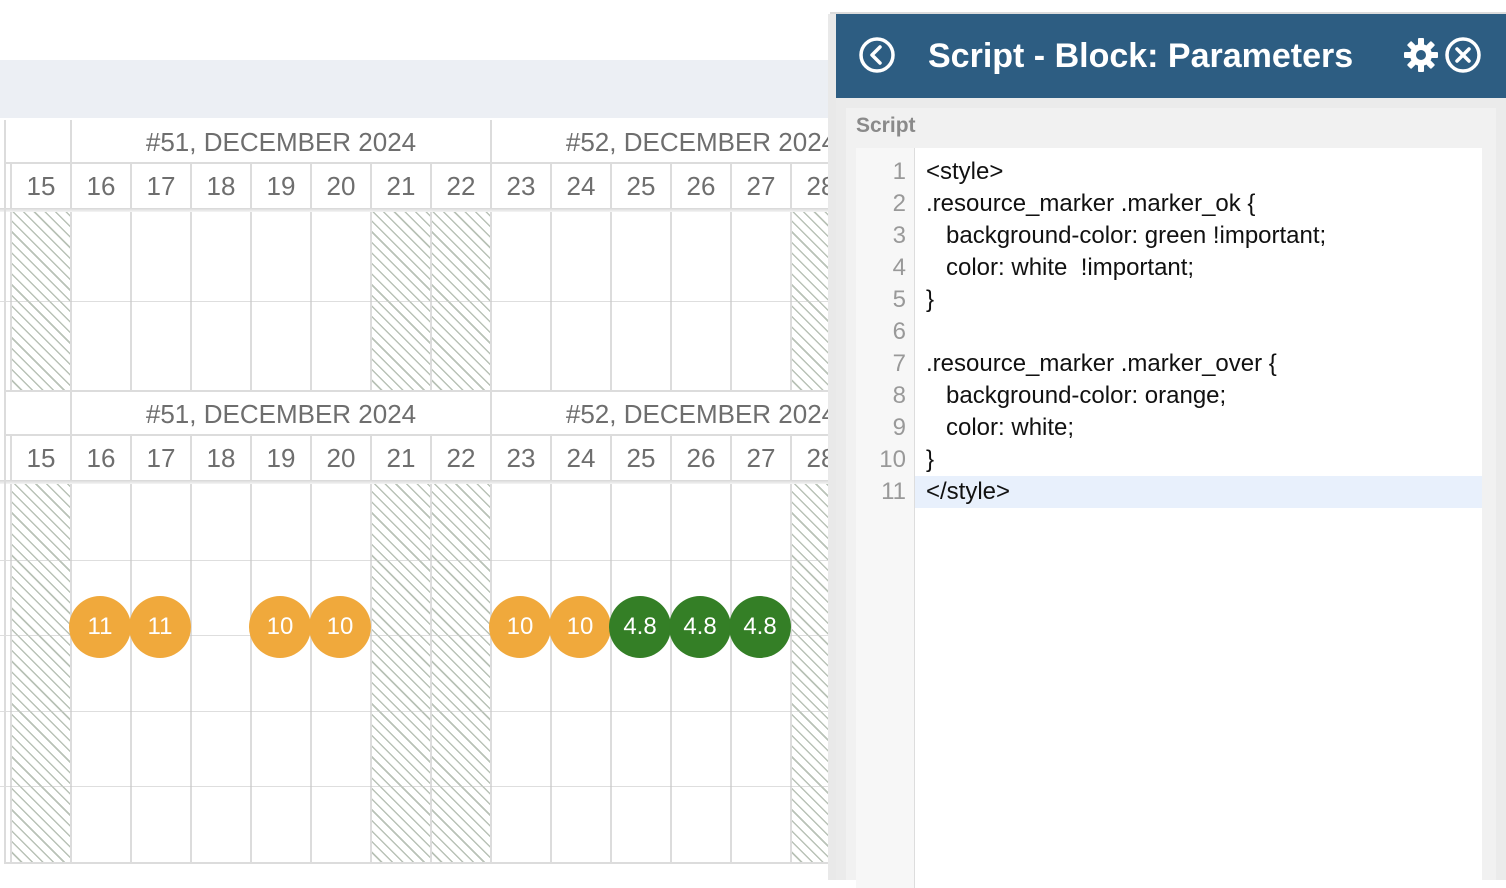 The height and width of the screenshot is (888, 1506). Describe the element at coordinates (417, 863) in the screenshot. I see `calendar-bottom-border` at that location.